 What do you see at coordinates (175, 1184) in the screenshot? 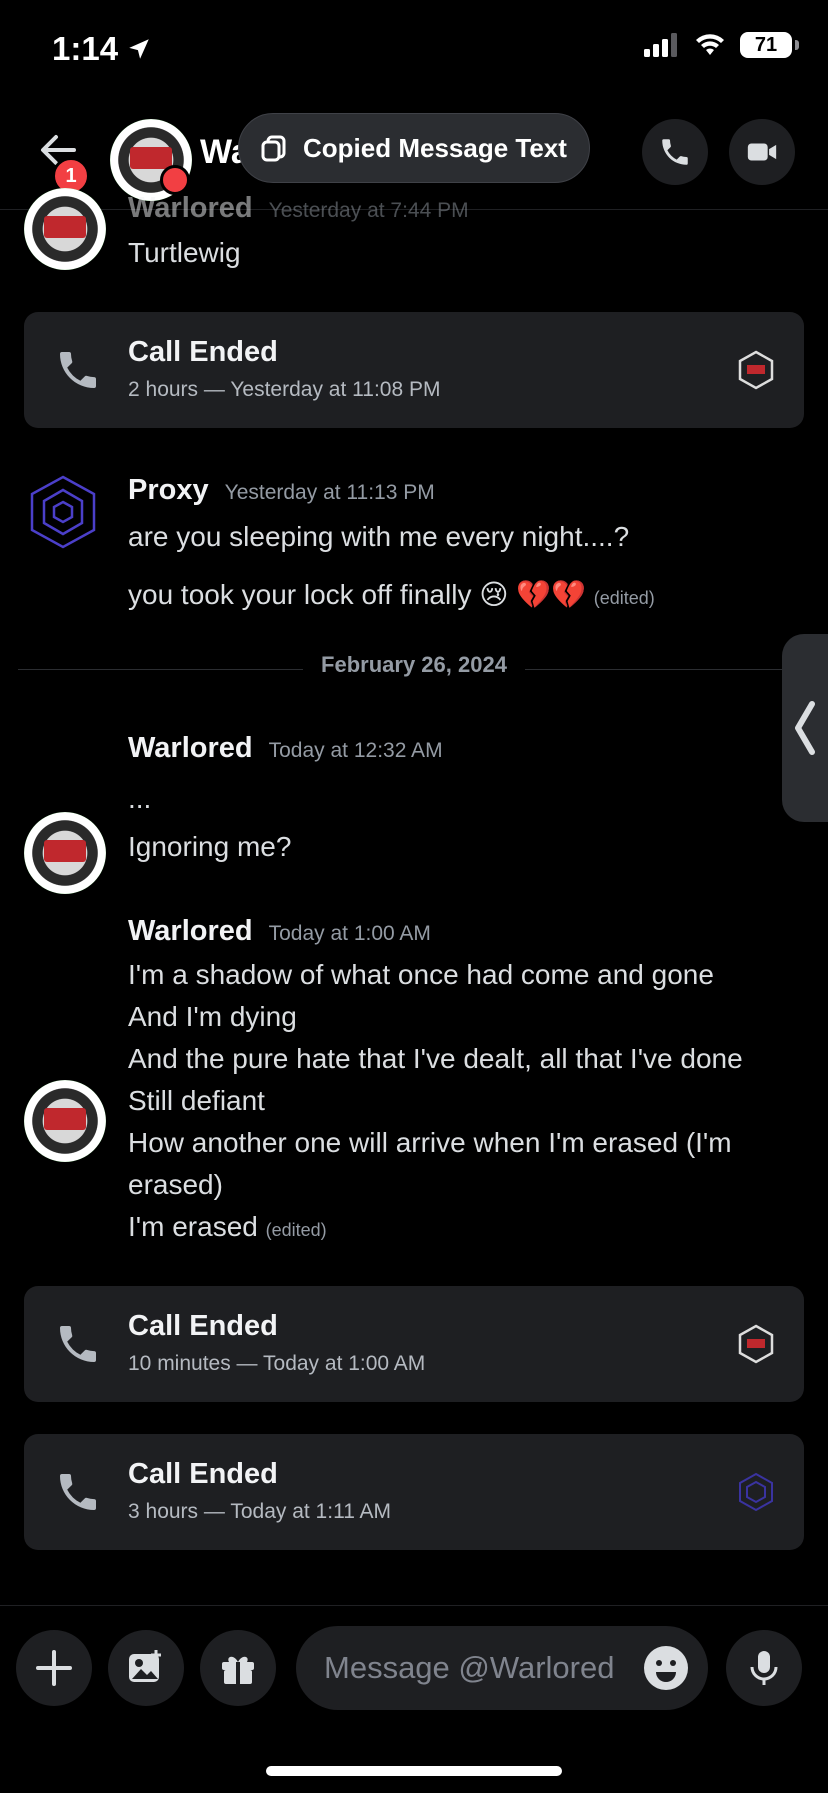
I see `message-line: erased)` at bounding box center [175, 1184].